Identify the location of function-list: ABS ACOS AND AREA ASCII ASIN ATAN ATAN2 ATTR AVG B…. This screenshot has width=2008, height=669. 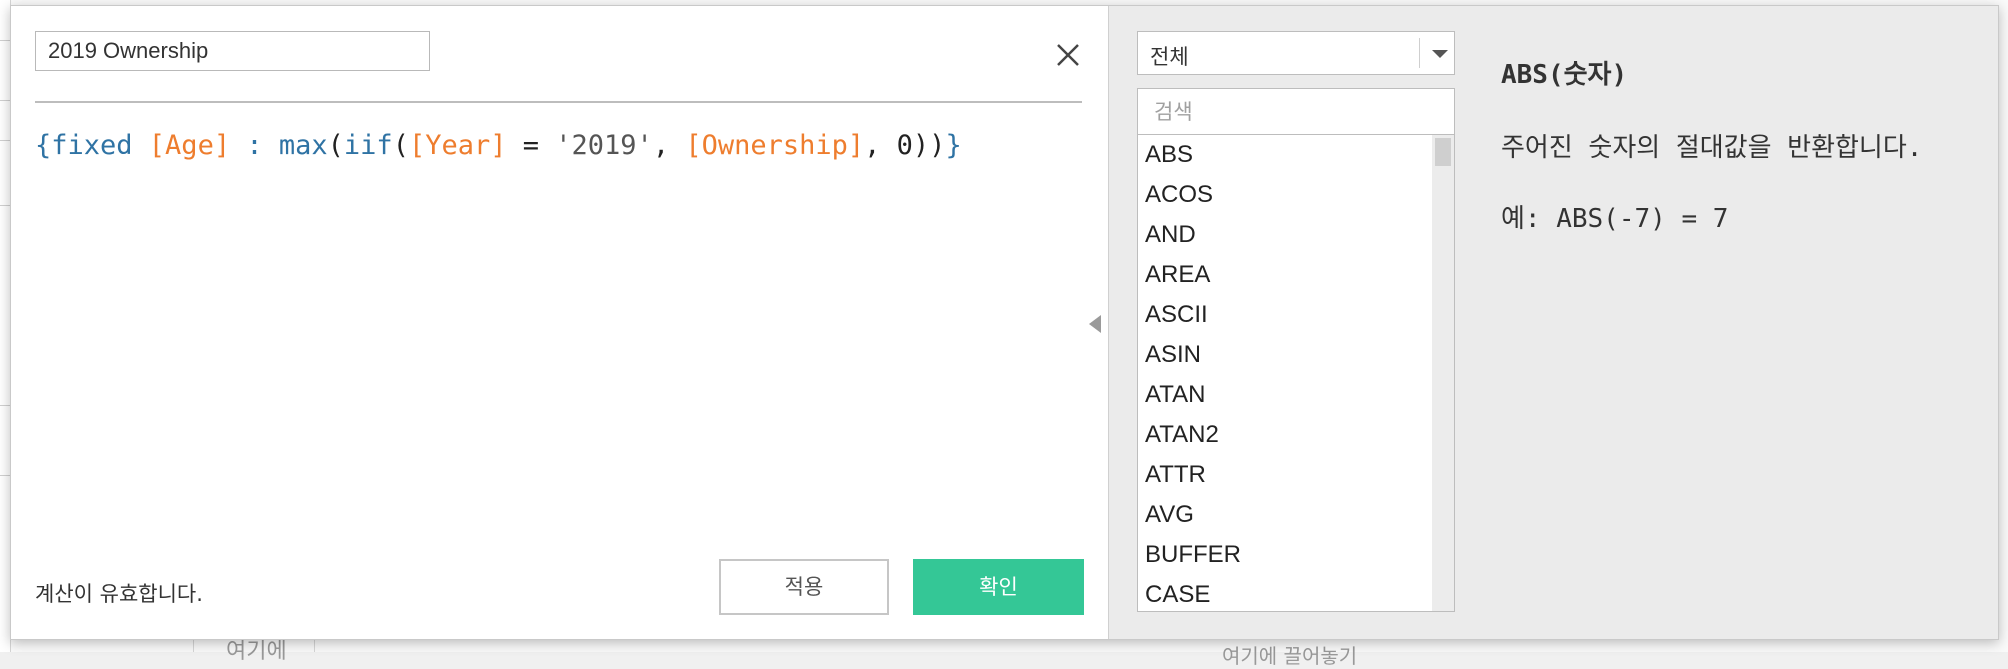
(1296, 373).